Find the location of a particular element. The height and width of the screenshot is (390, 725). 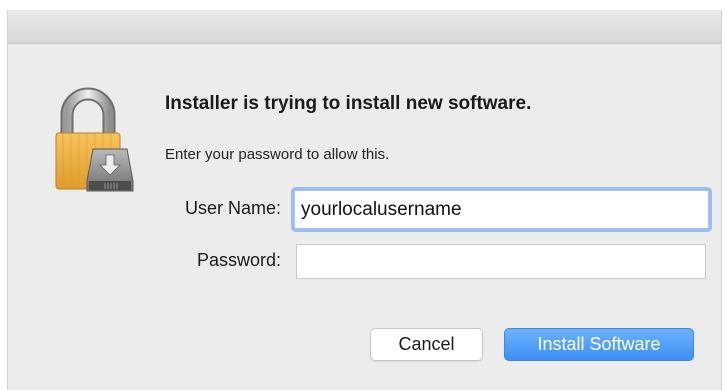

dialog-message: Enter your password to allow this. is located at coordinates (277, 154).